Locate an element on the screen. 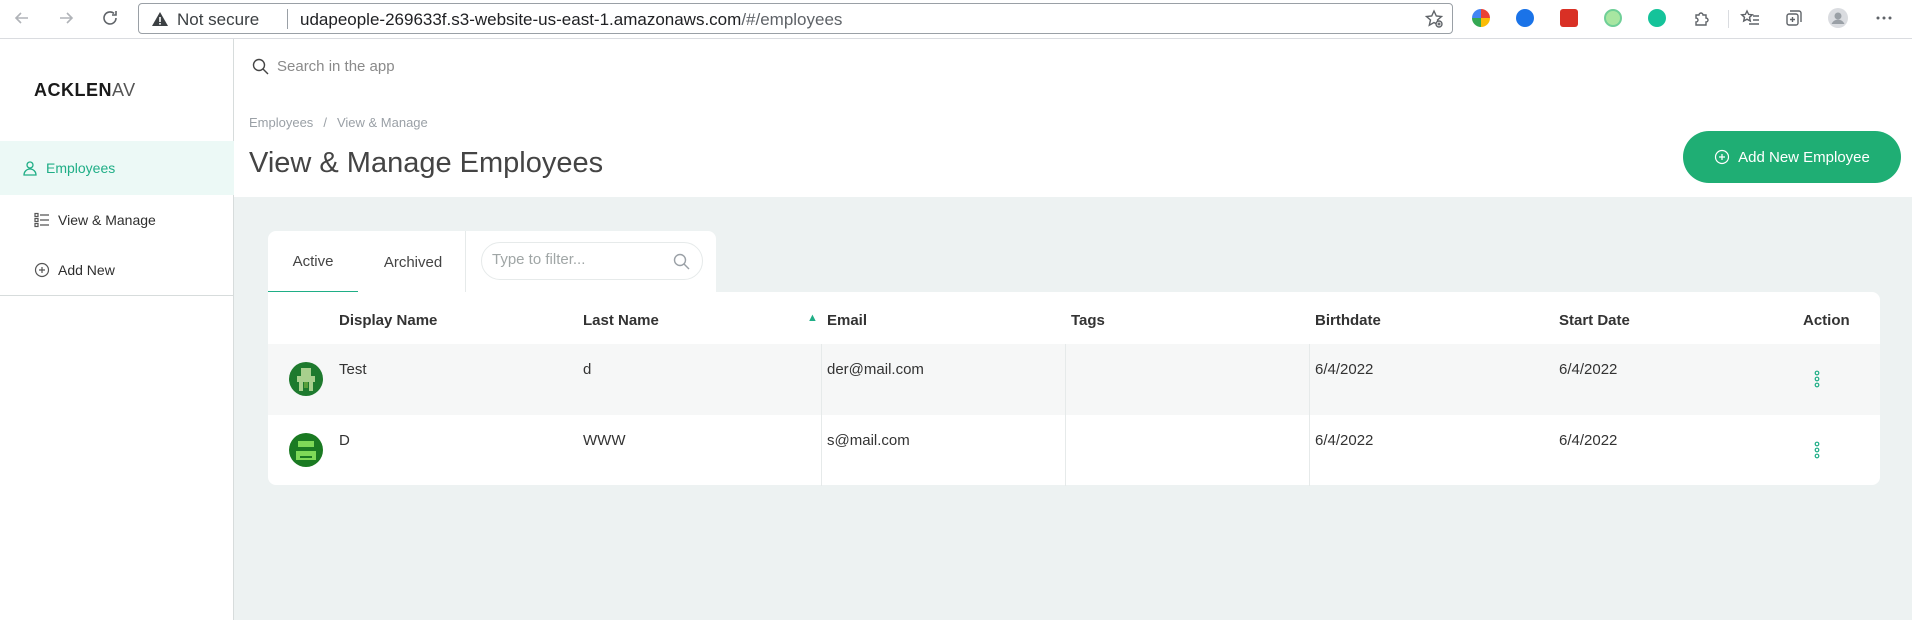  sidebar: ACKLENAV Employees View & Manage Add New is located at coordinates (117, 329).